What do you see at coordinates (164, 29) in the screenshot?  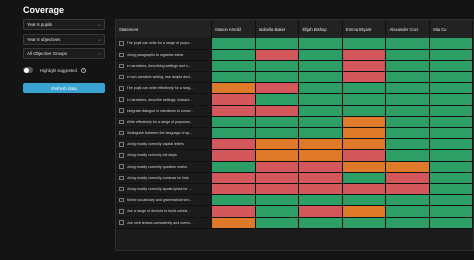 I see `statement-column-header: Statement` at bounding box center [164, 29].